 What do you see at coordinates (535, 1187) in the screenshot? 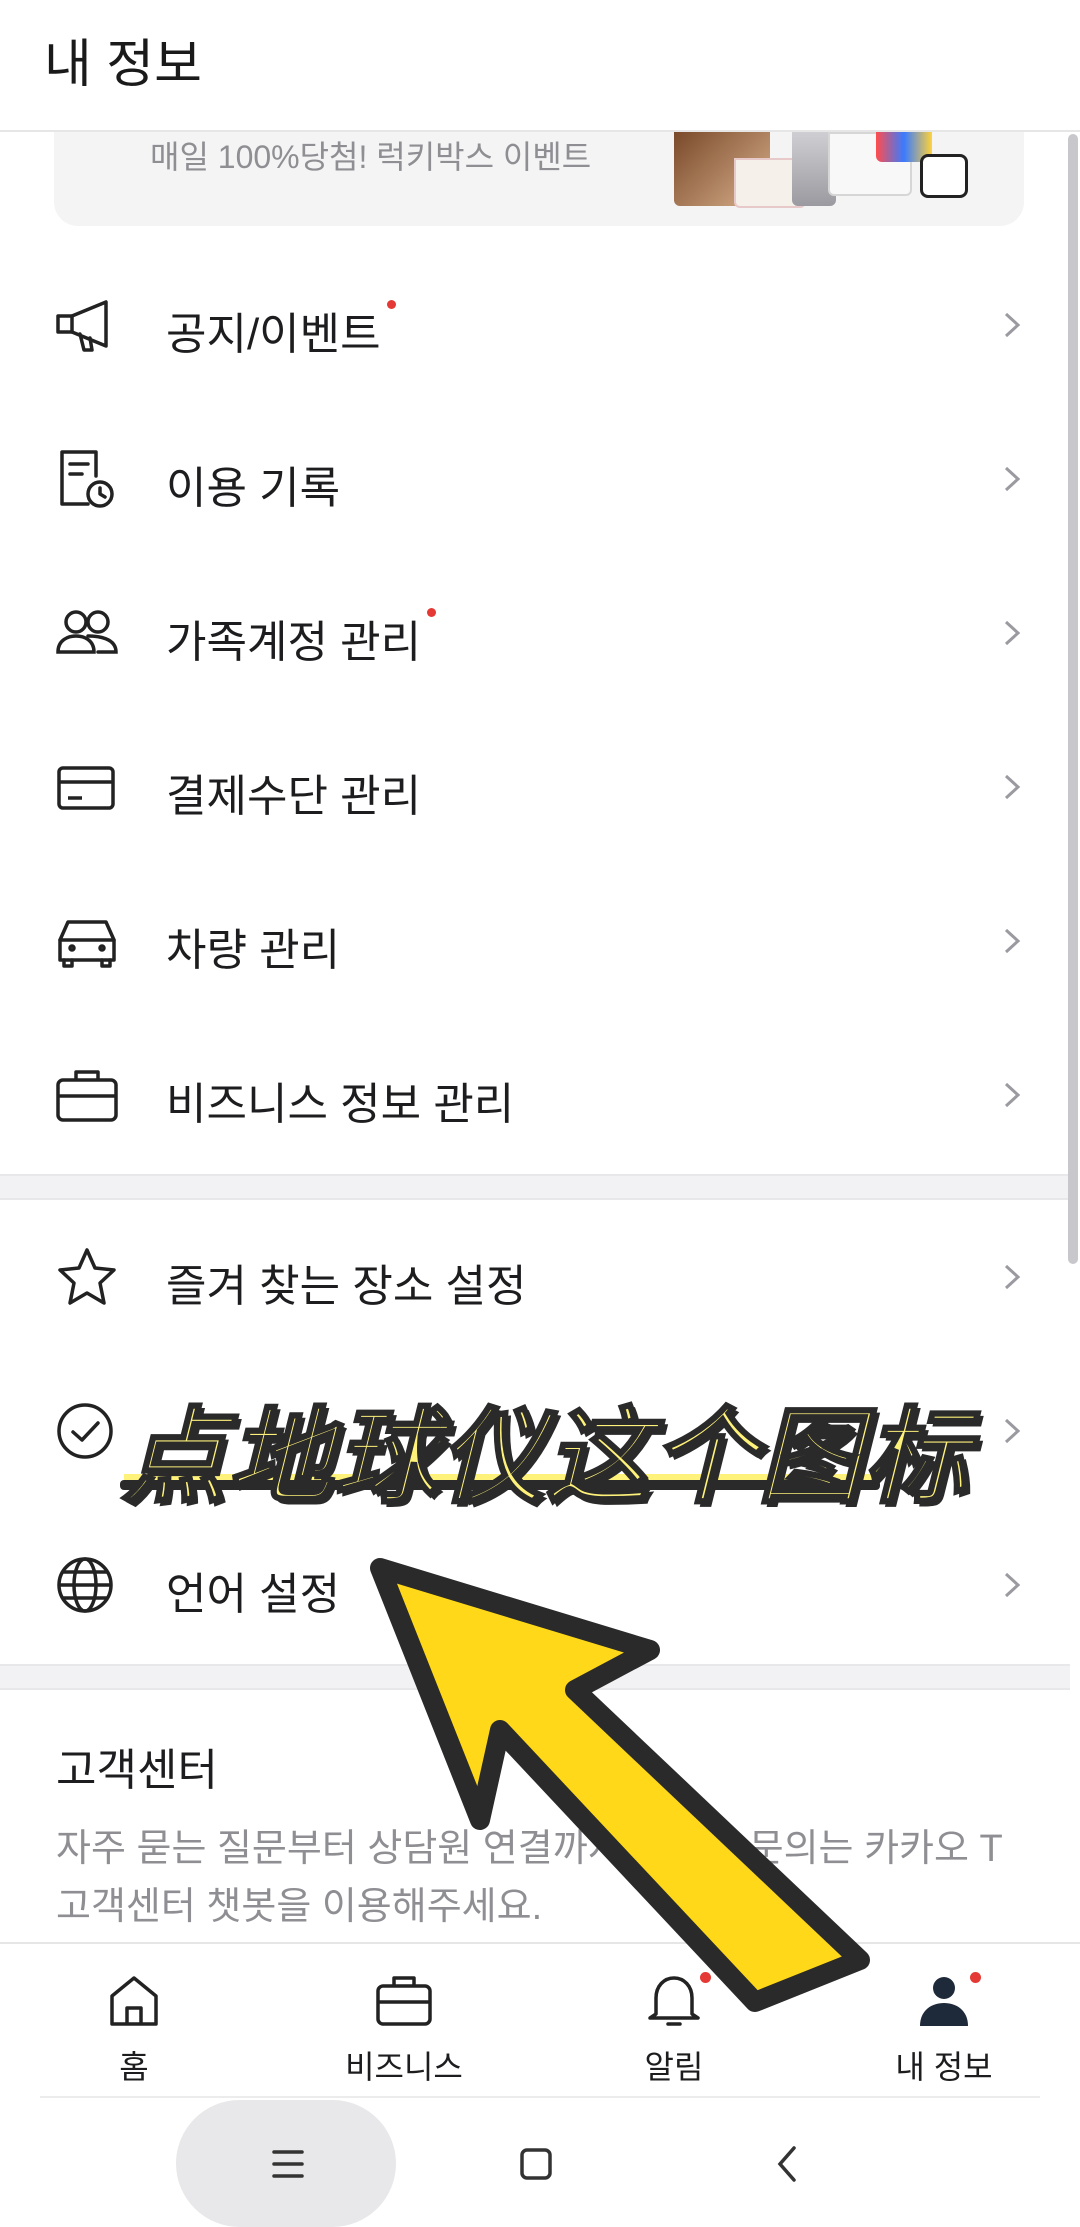
I see `section-divider` at bounding box center [535, 1187].